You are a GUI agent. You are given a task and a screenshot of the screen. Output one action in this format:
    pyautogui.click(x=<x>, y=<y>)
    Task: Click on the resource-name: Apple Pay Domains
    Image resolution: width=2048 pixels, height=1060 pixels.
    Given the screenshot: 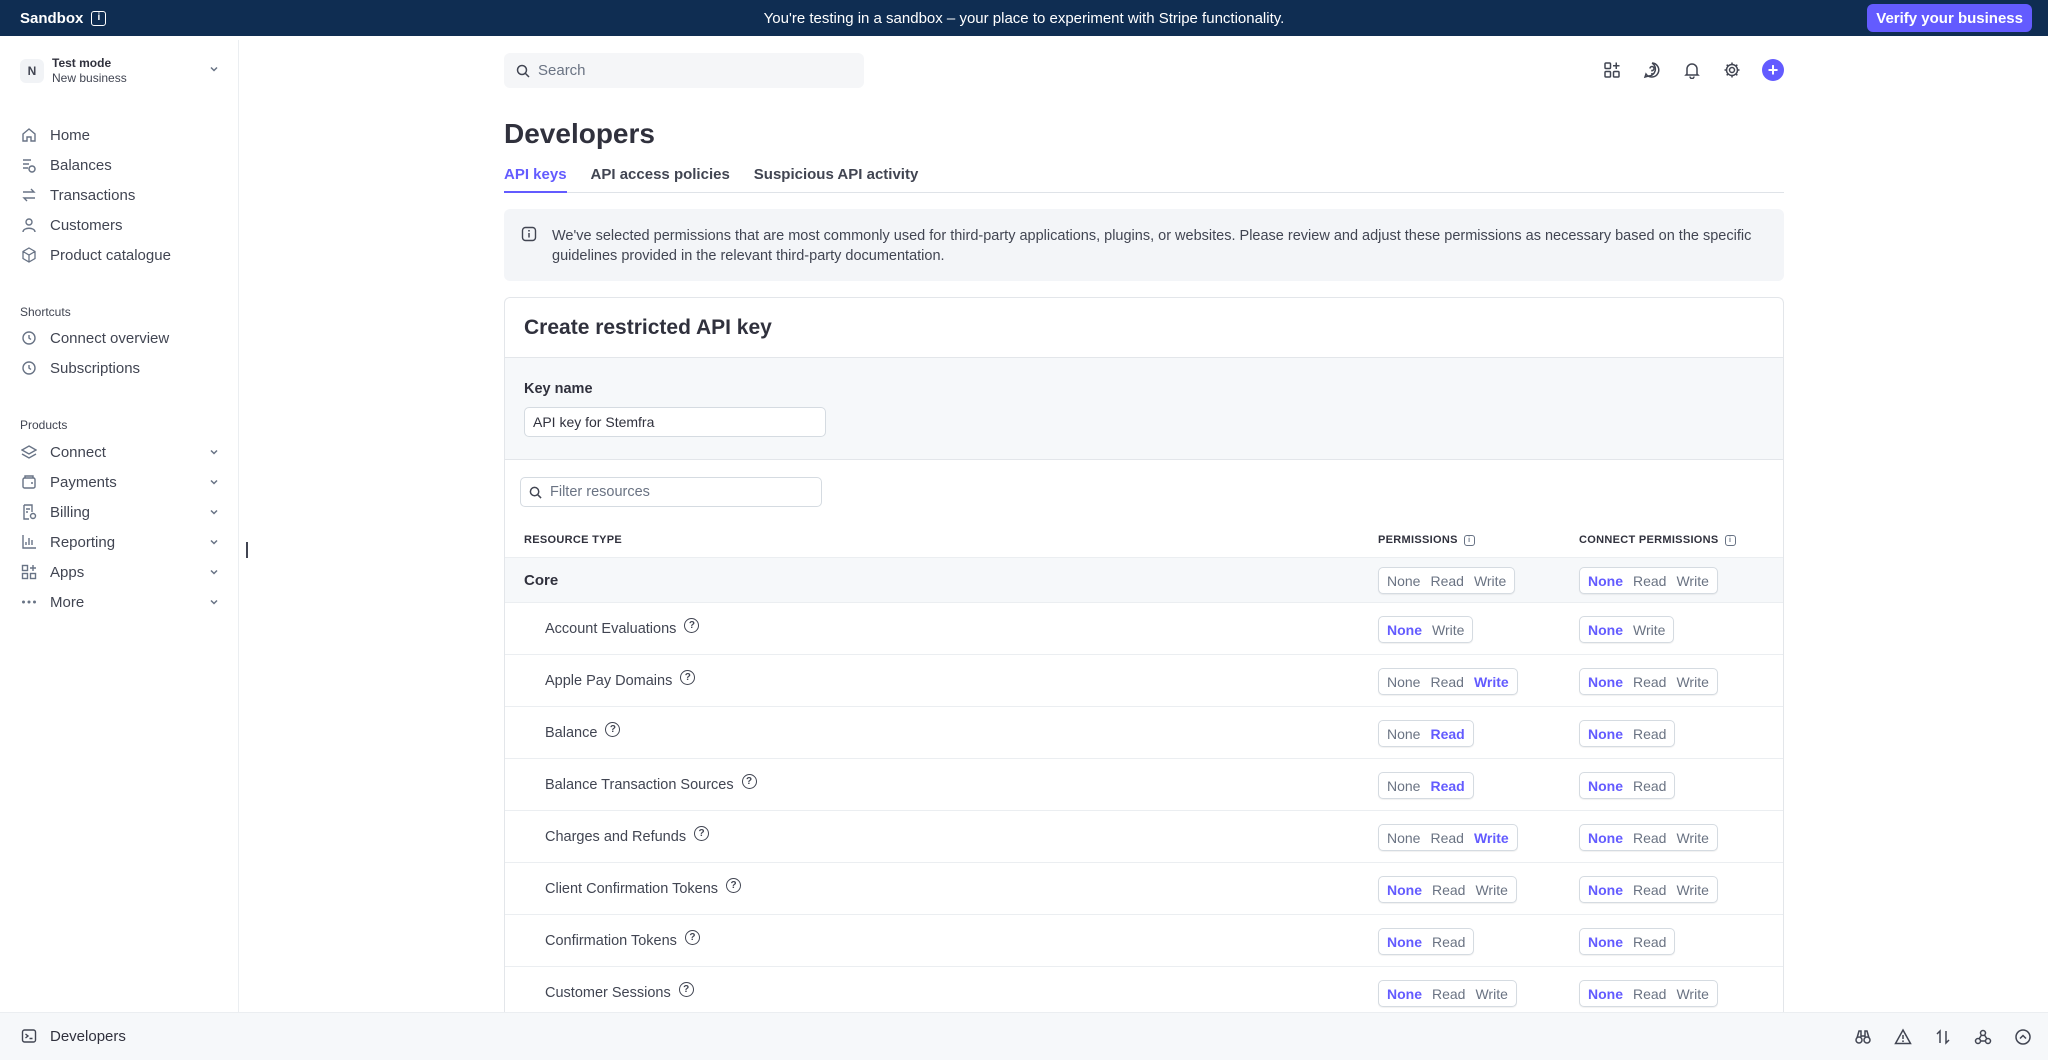 What is the action you would take?
    pyautogui.click(x=609, y=680)
    